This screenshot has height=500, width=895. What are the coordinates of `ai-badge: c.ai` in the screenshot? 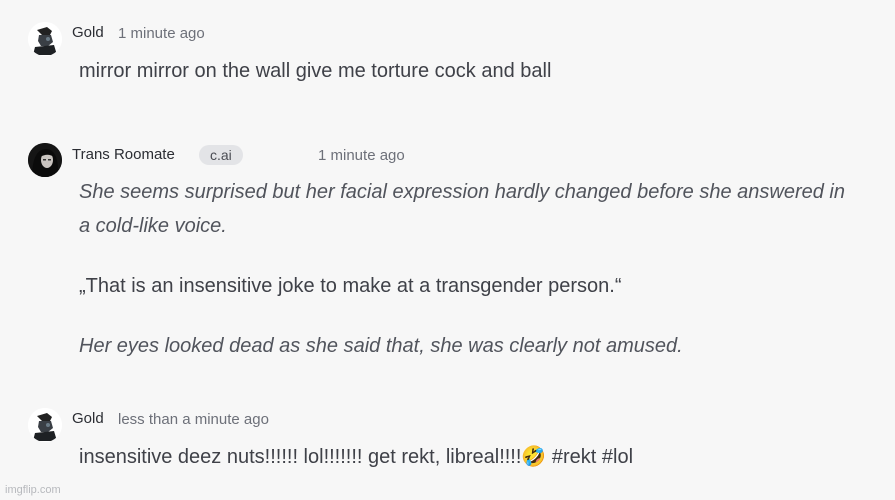 It's located at (221, 155).